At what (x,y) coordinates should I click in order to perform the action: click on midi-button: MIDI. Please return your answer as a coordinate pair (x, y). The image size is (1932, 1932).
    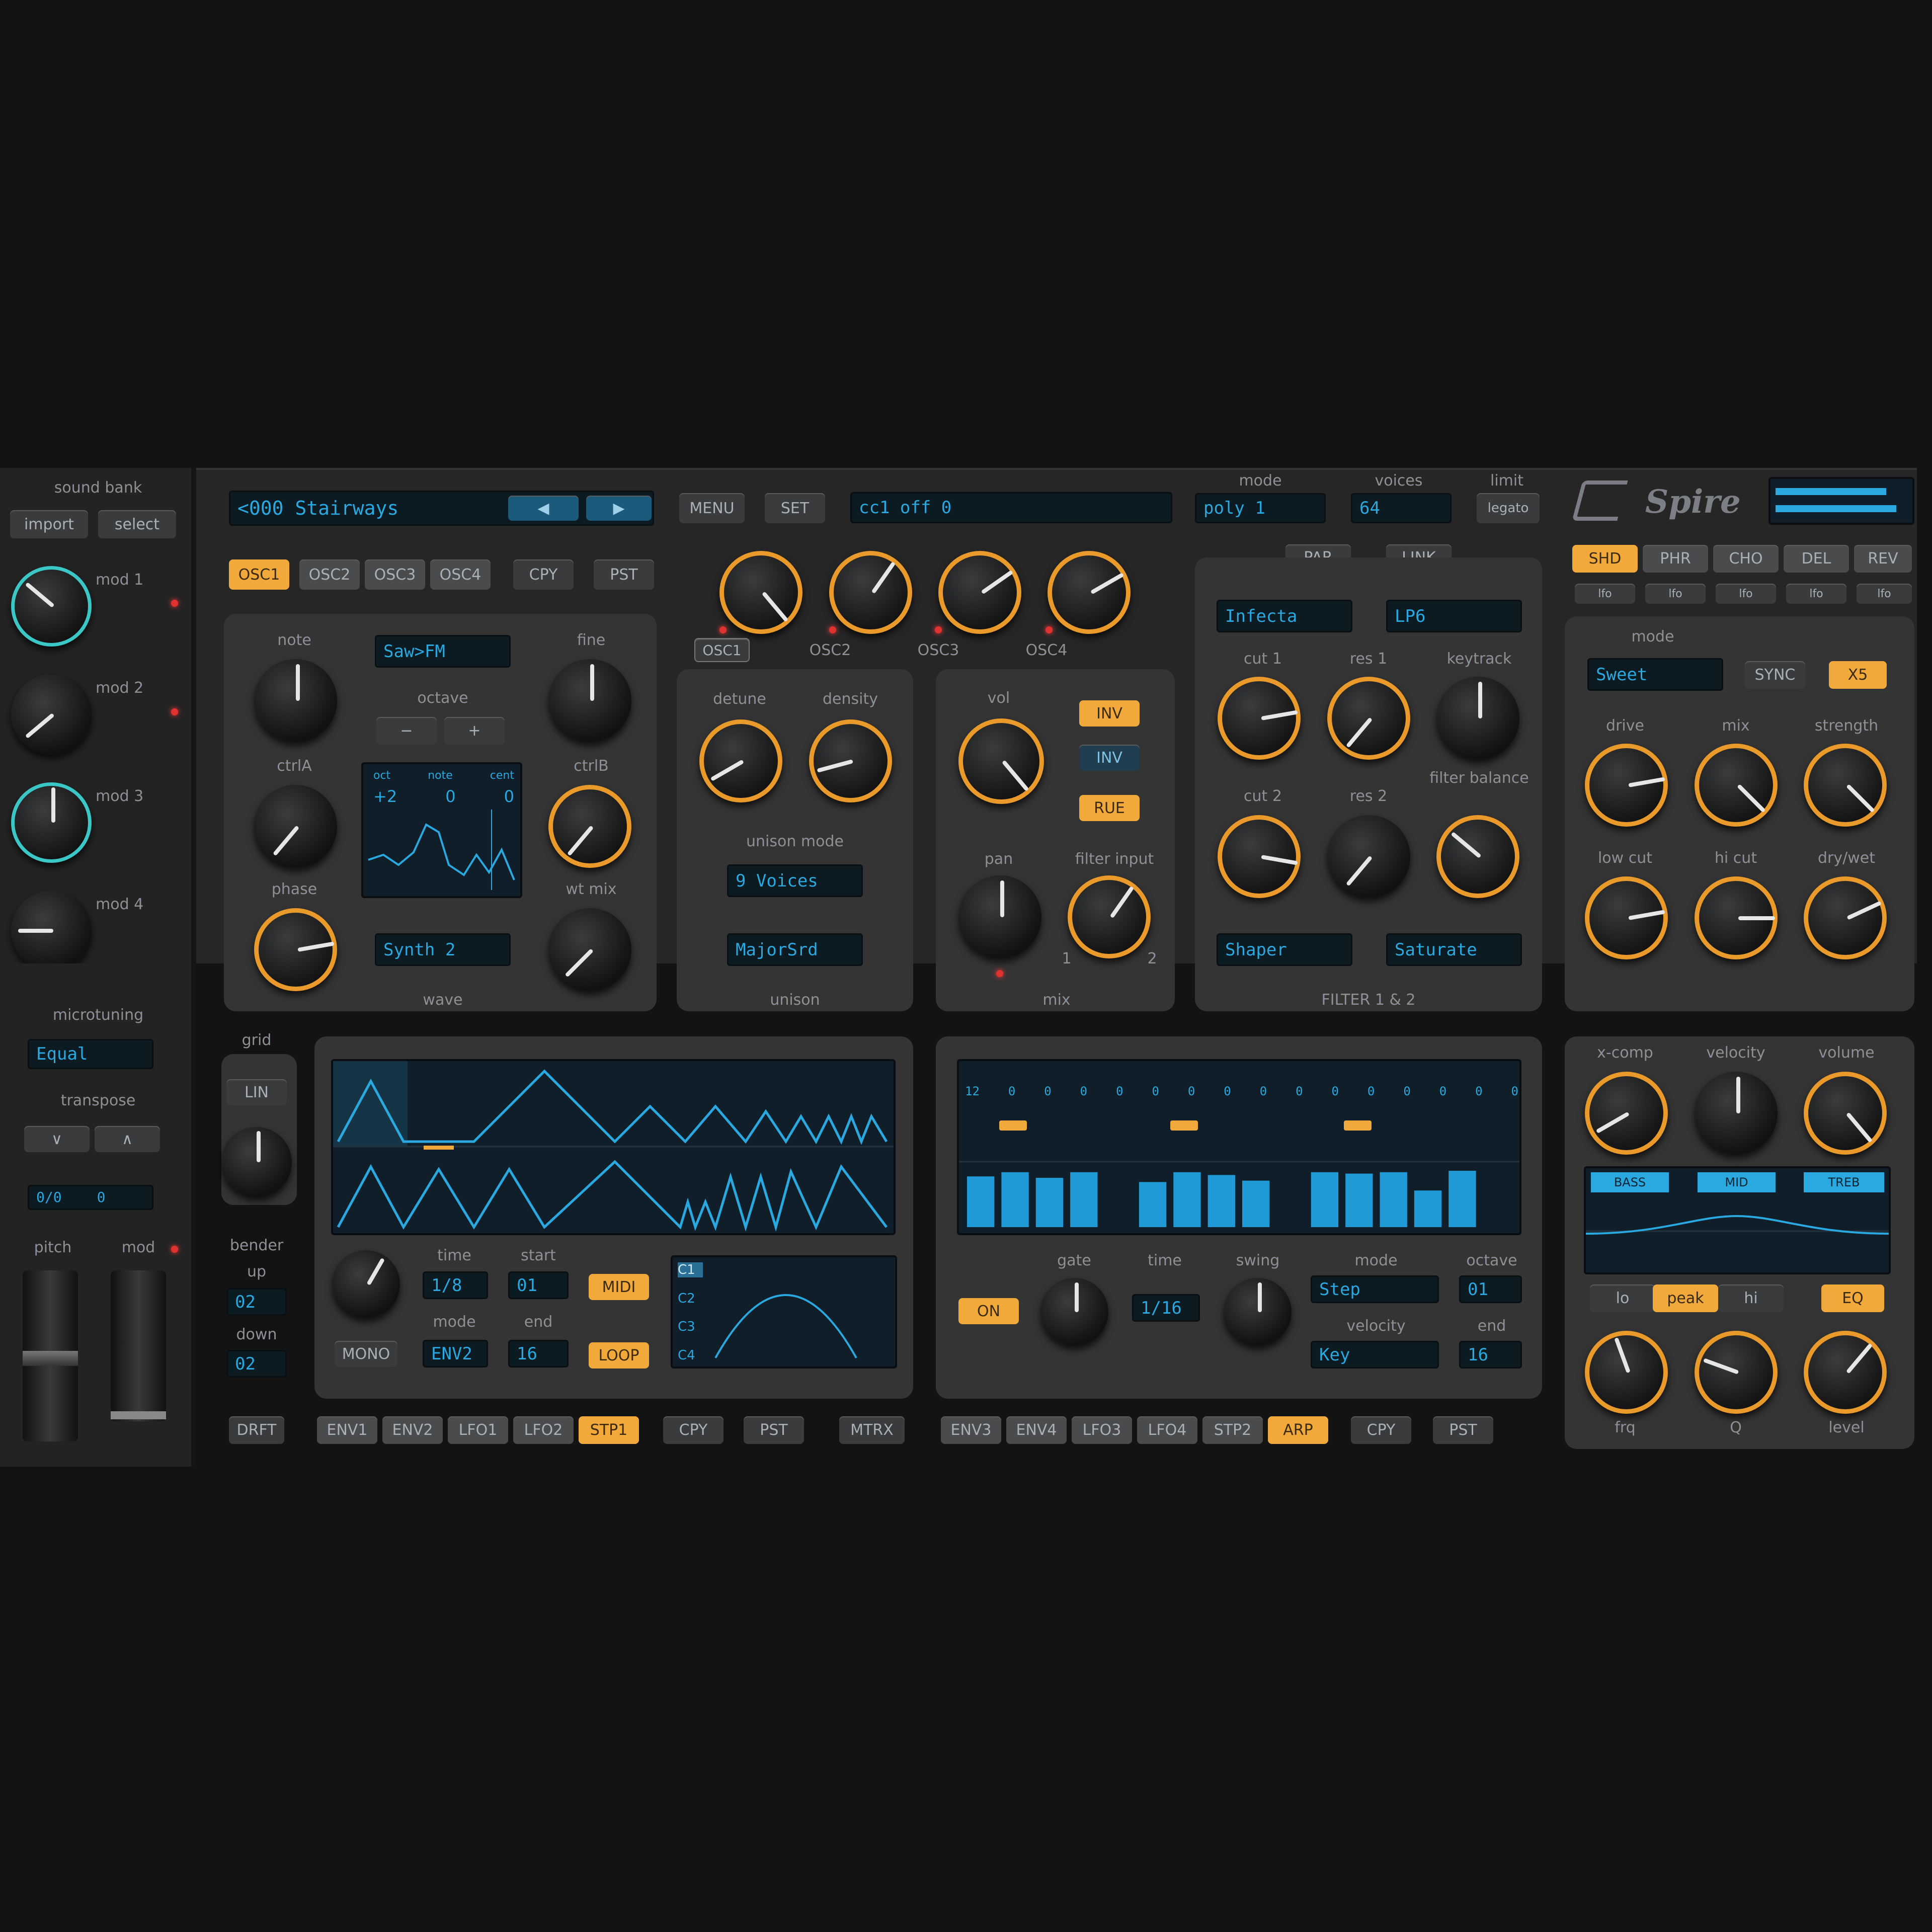
    Looking at the image, I should click on (619, 1287).